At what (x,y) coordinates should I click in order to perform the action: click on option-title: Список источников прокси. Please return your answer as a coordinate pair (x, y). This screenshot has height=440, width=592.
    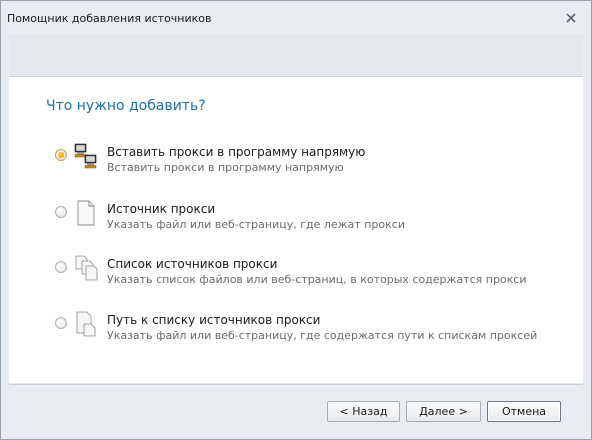
    Looking at the image, I should click on (192, 264).